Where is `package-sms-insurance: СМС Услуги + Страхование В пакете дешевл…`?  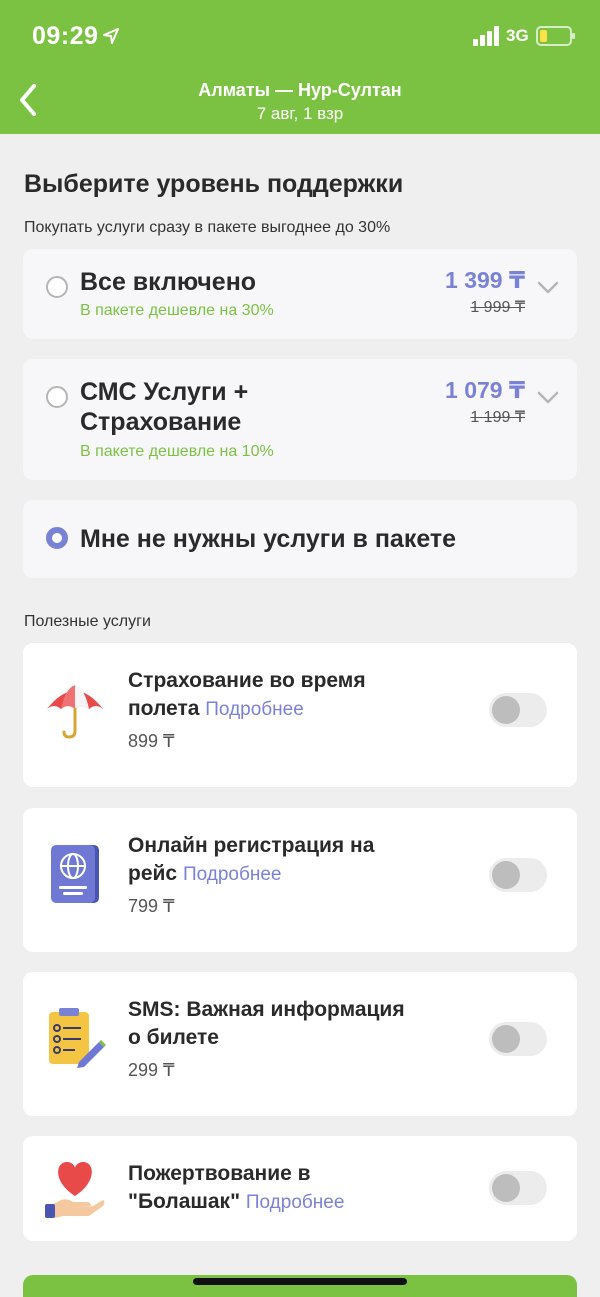 package-sms-insurance: СМС Услуги + Страхование В пакете дешевл… is located at coordinates (300, 419).